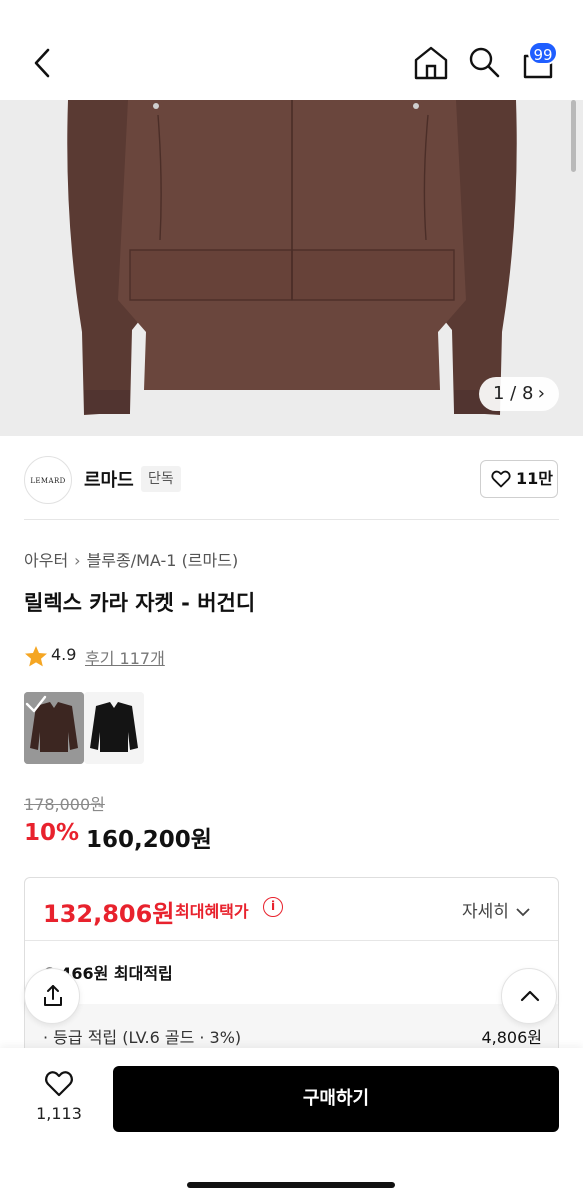 The height and width of the screenshot is (1200, 583). Describe the element at coordinates (511, 1037) in the screenshot. I see `grade-points-value: 4,806원` at that location.